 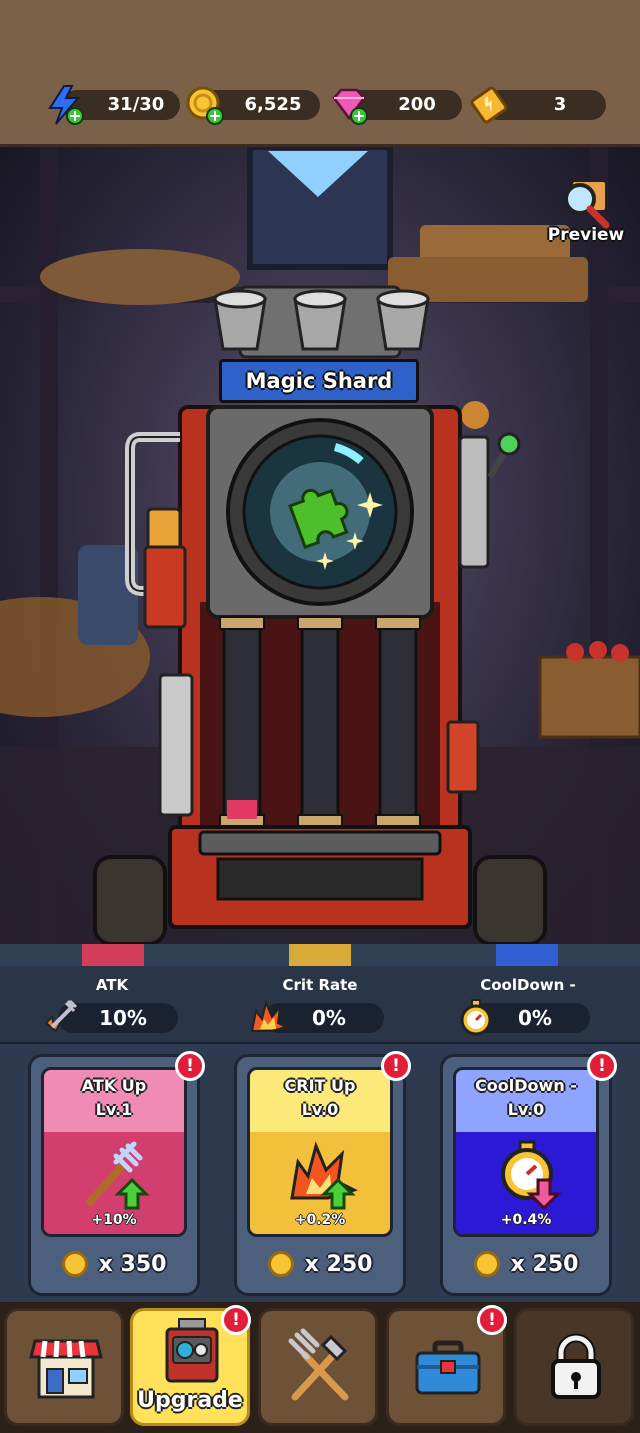 What do you see at coordinates (114, 1098) in the screenshot?
I see `atk-up-title-block: ATK Up Lv.1` at bounding box center [114, 1098].